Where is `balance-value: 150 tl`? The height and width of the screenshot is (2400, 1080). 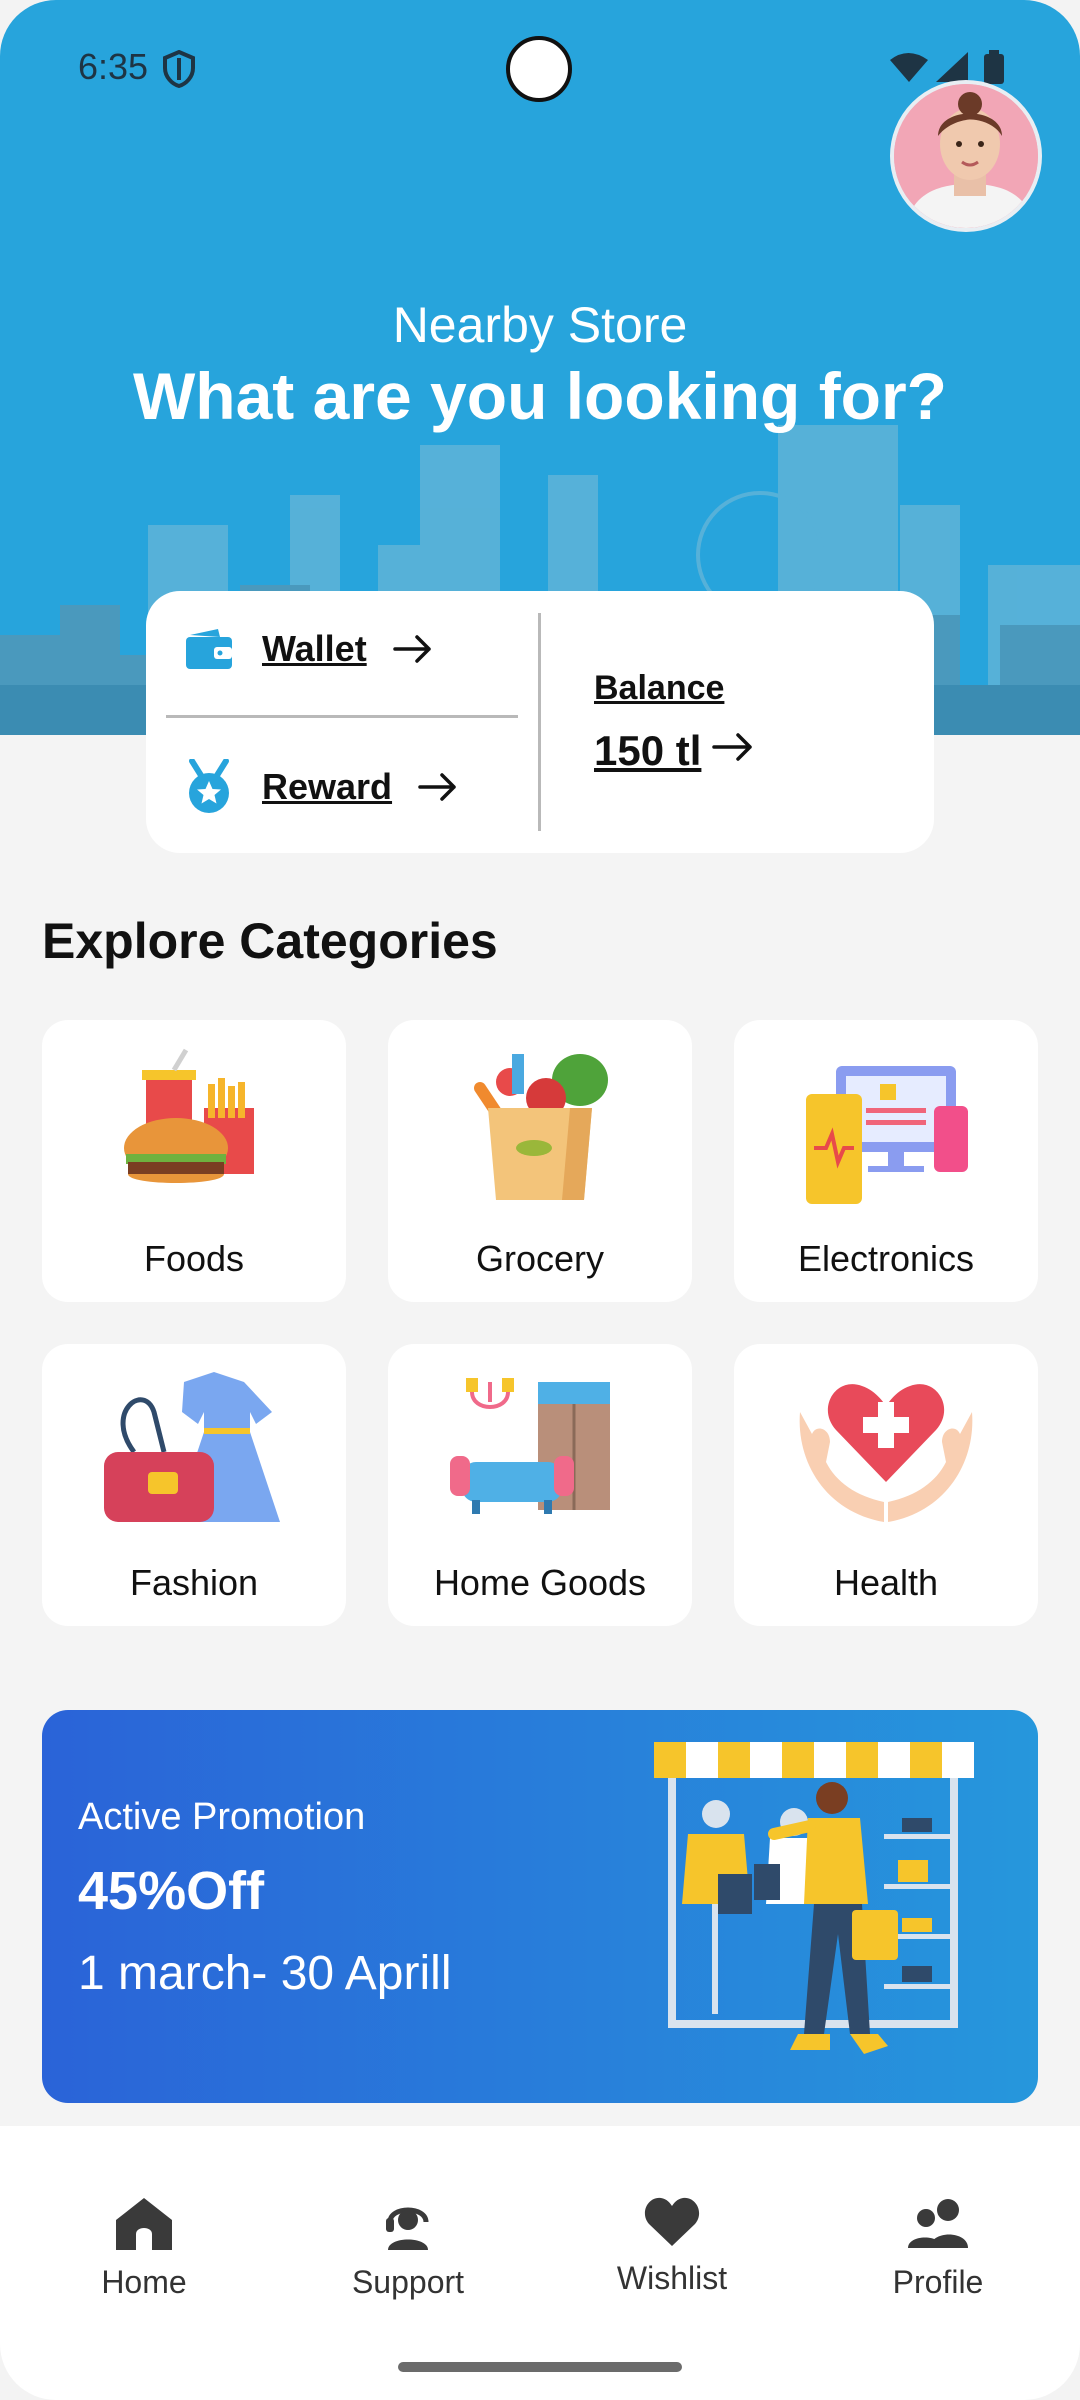 balance-value: 150 tl is located at coordinates (647, 751).